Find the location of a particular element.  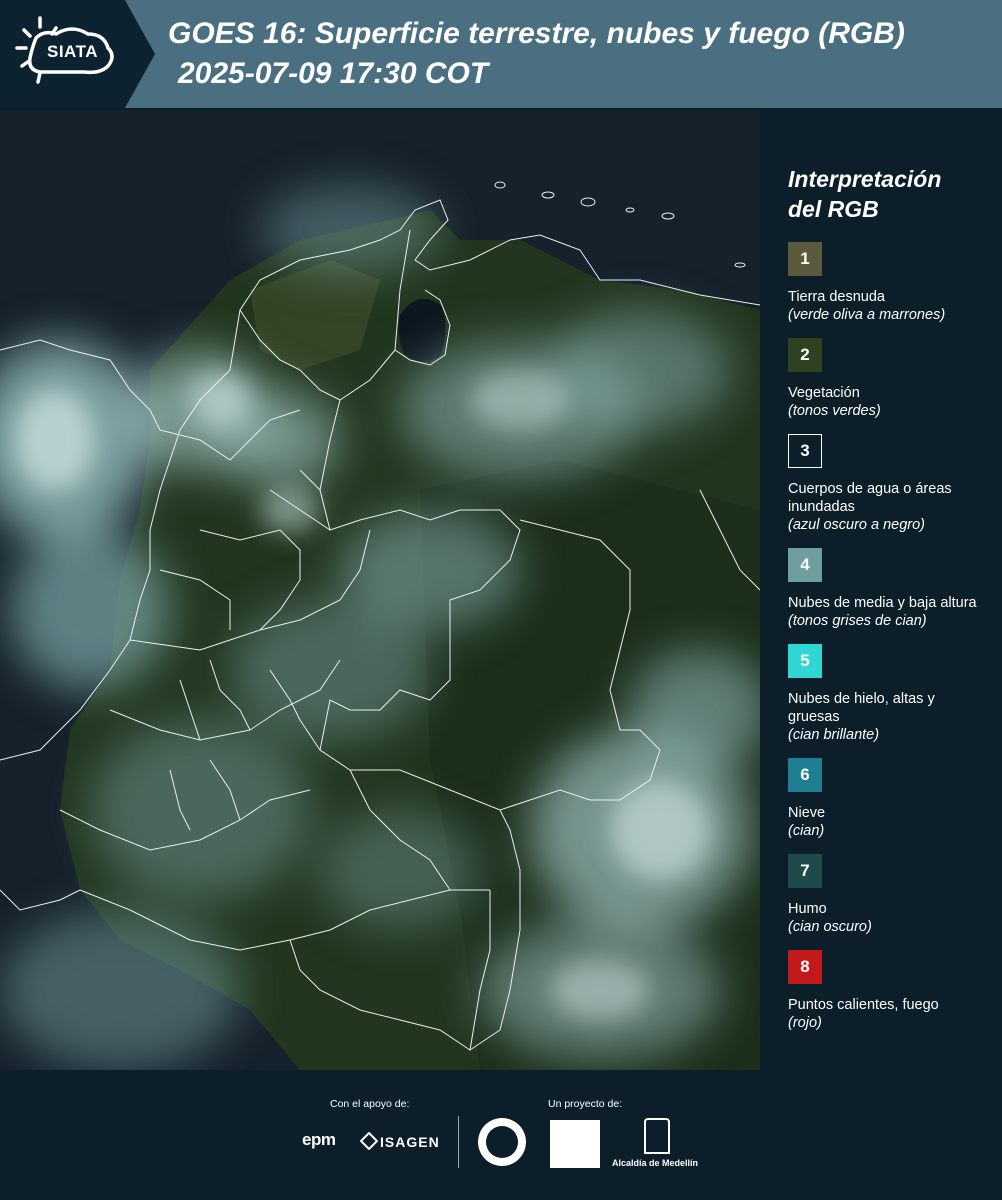

medellin-crest-icon is located at coordinates (657, 1136).